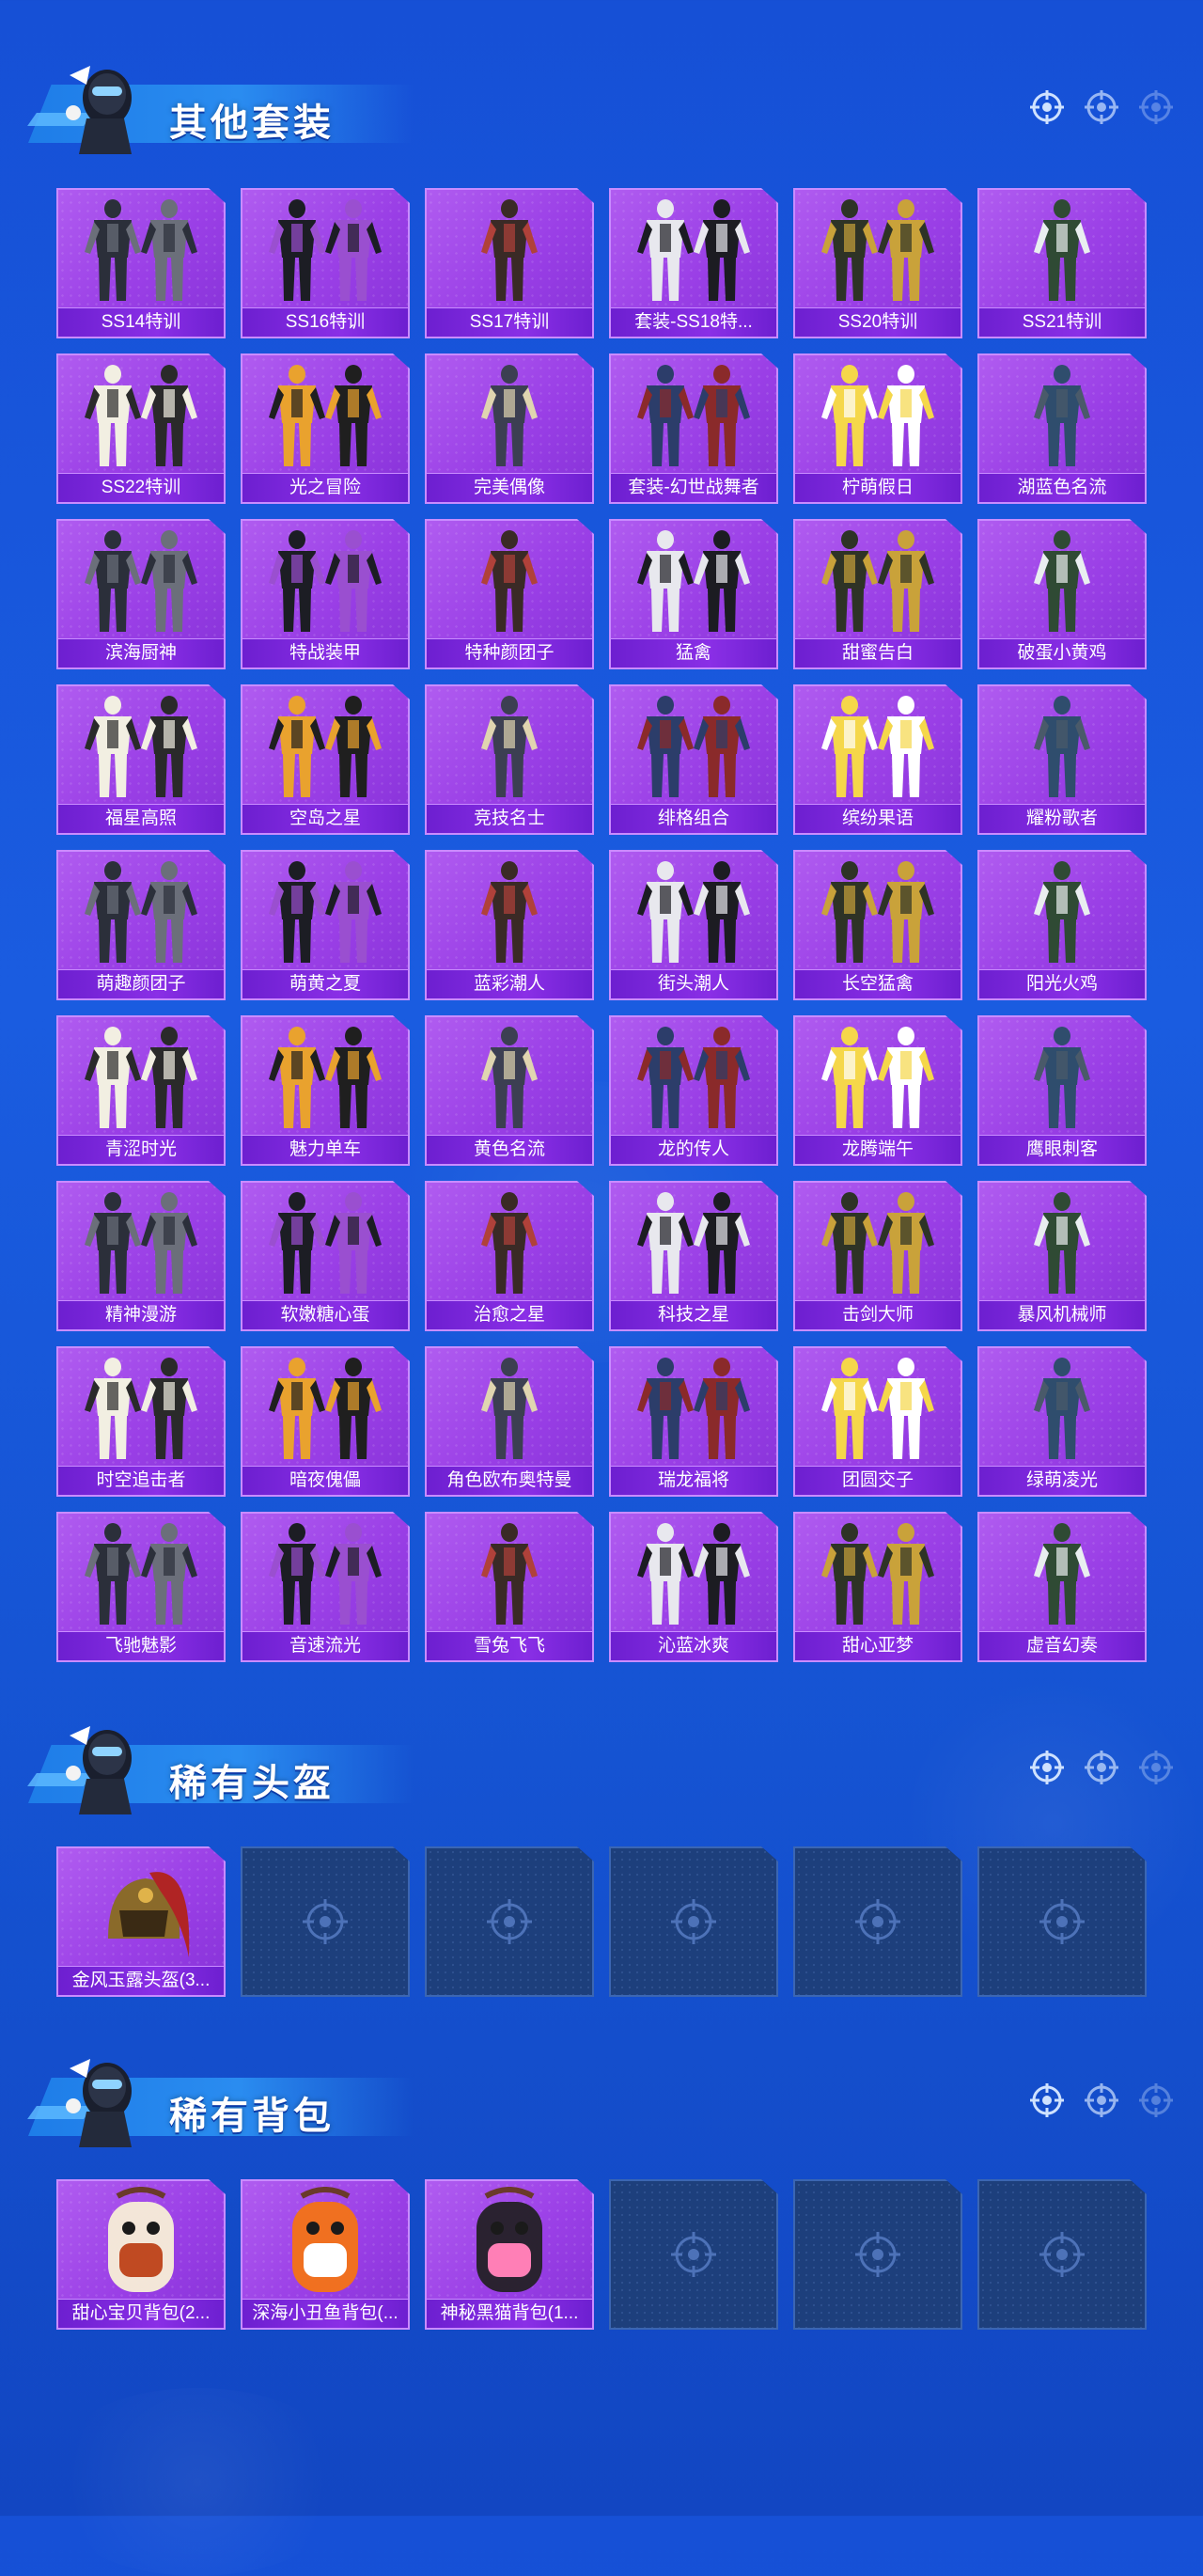 Image resolution: width=1203 pixels, height=2576 pixels. I want to click on item-card: 暴风机械师, so click(1062, 1256).